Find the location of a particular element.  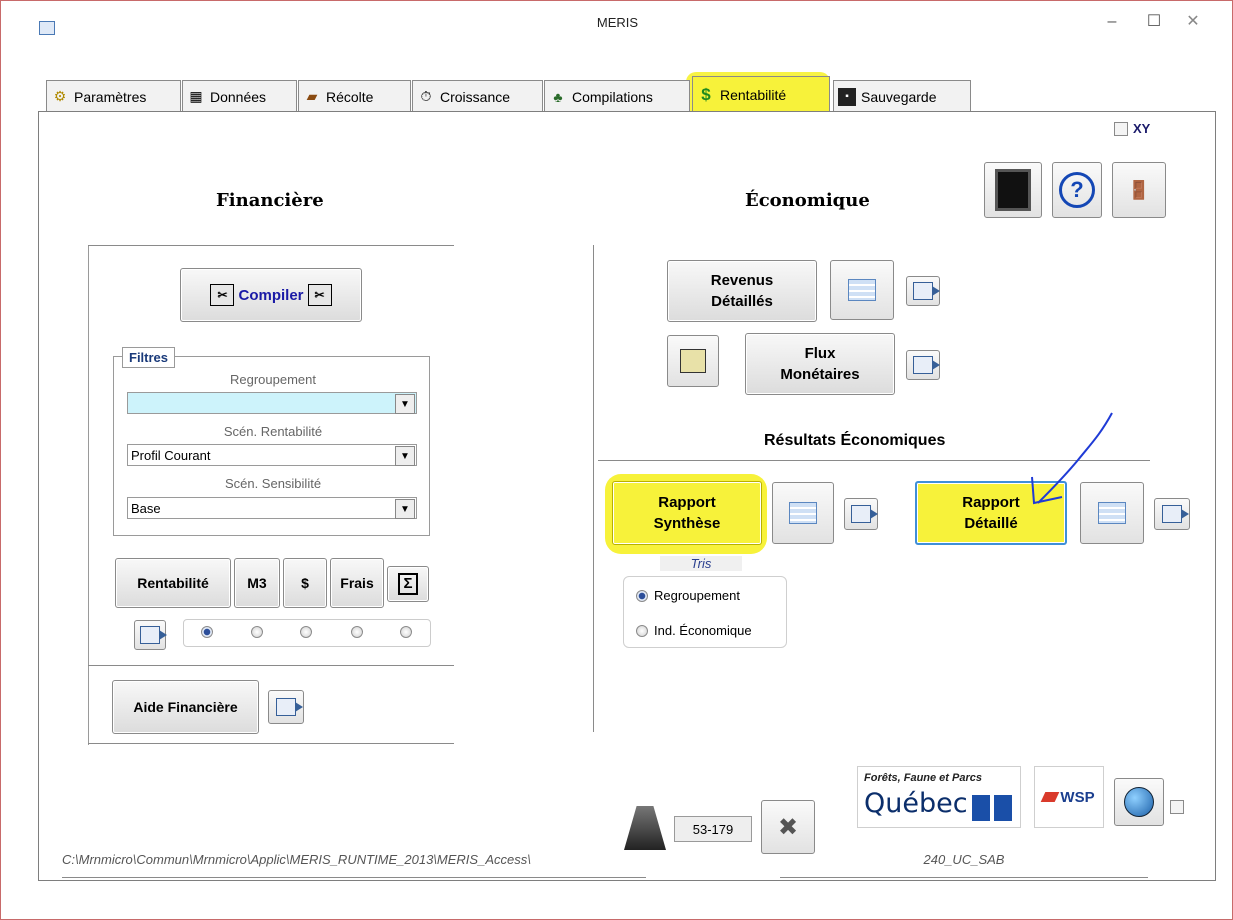

compile-button: ✂ Compiler ✂ is located at coordinates (271, 295).